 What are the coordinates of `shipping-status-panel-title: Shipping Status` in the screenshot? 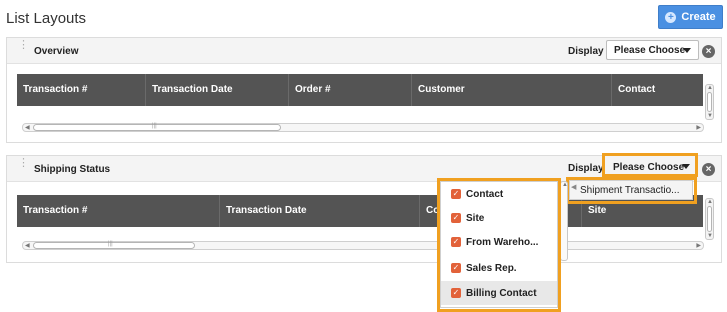 It's located at (72, 169).